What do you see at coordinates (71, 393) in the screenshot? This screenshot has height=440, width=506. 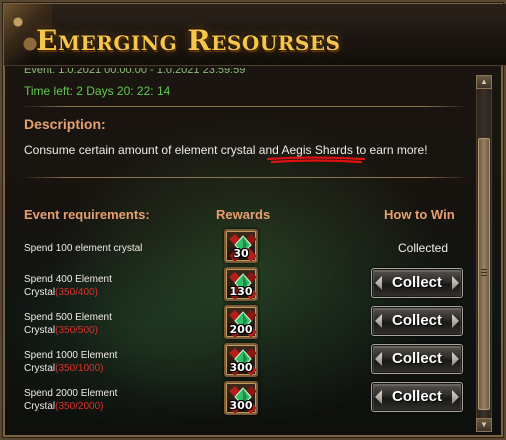 I see `requirement-line: Spend 2000 Element` at bounding box center [71, 393].